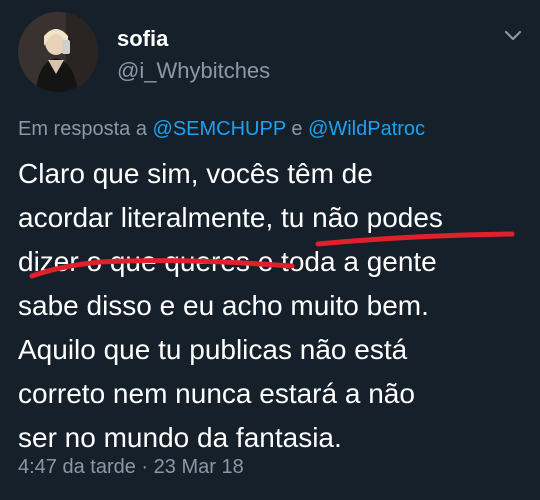  What do you see at coordinates (230, 217) in the screenshot?
I see `tweet-text-line: acordar literalmente, tu não podes` at bounding box center [230, 217].